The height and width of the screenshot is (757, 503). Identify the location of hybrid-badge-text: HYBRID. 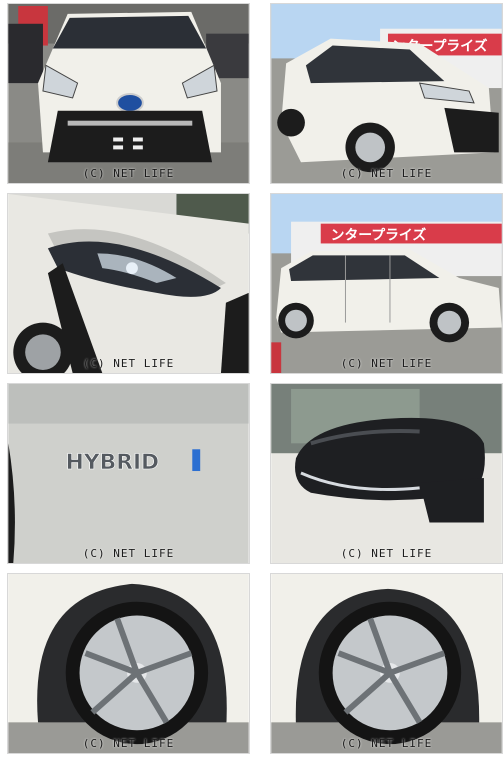
(112, 462).